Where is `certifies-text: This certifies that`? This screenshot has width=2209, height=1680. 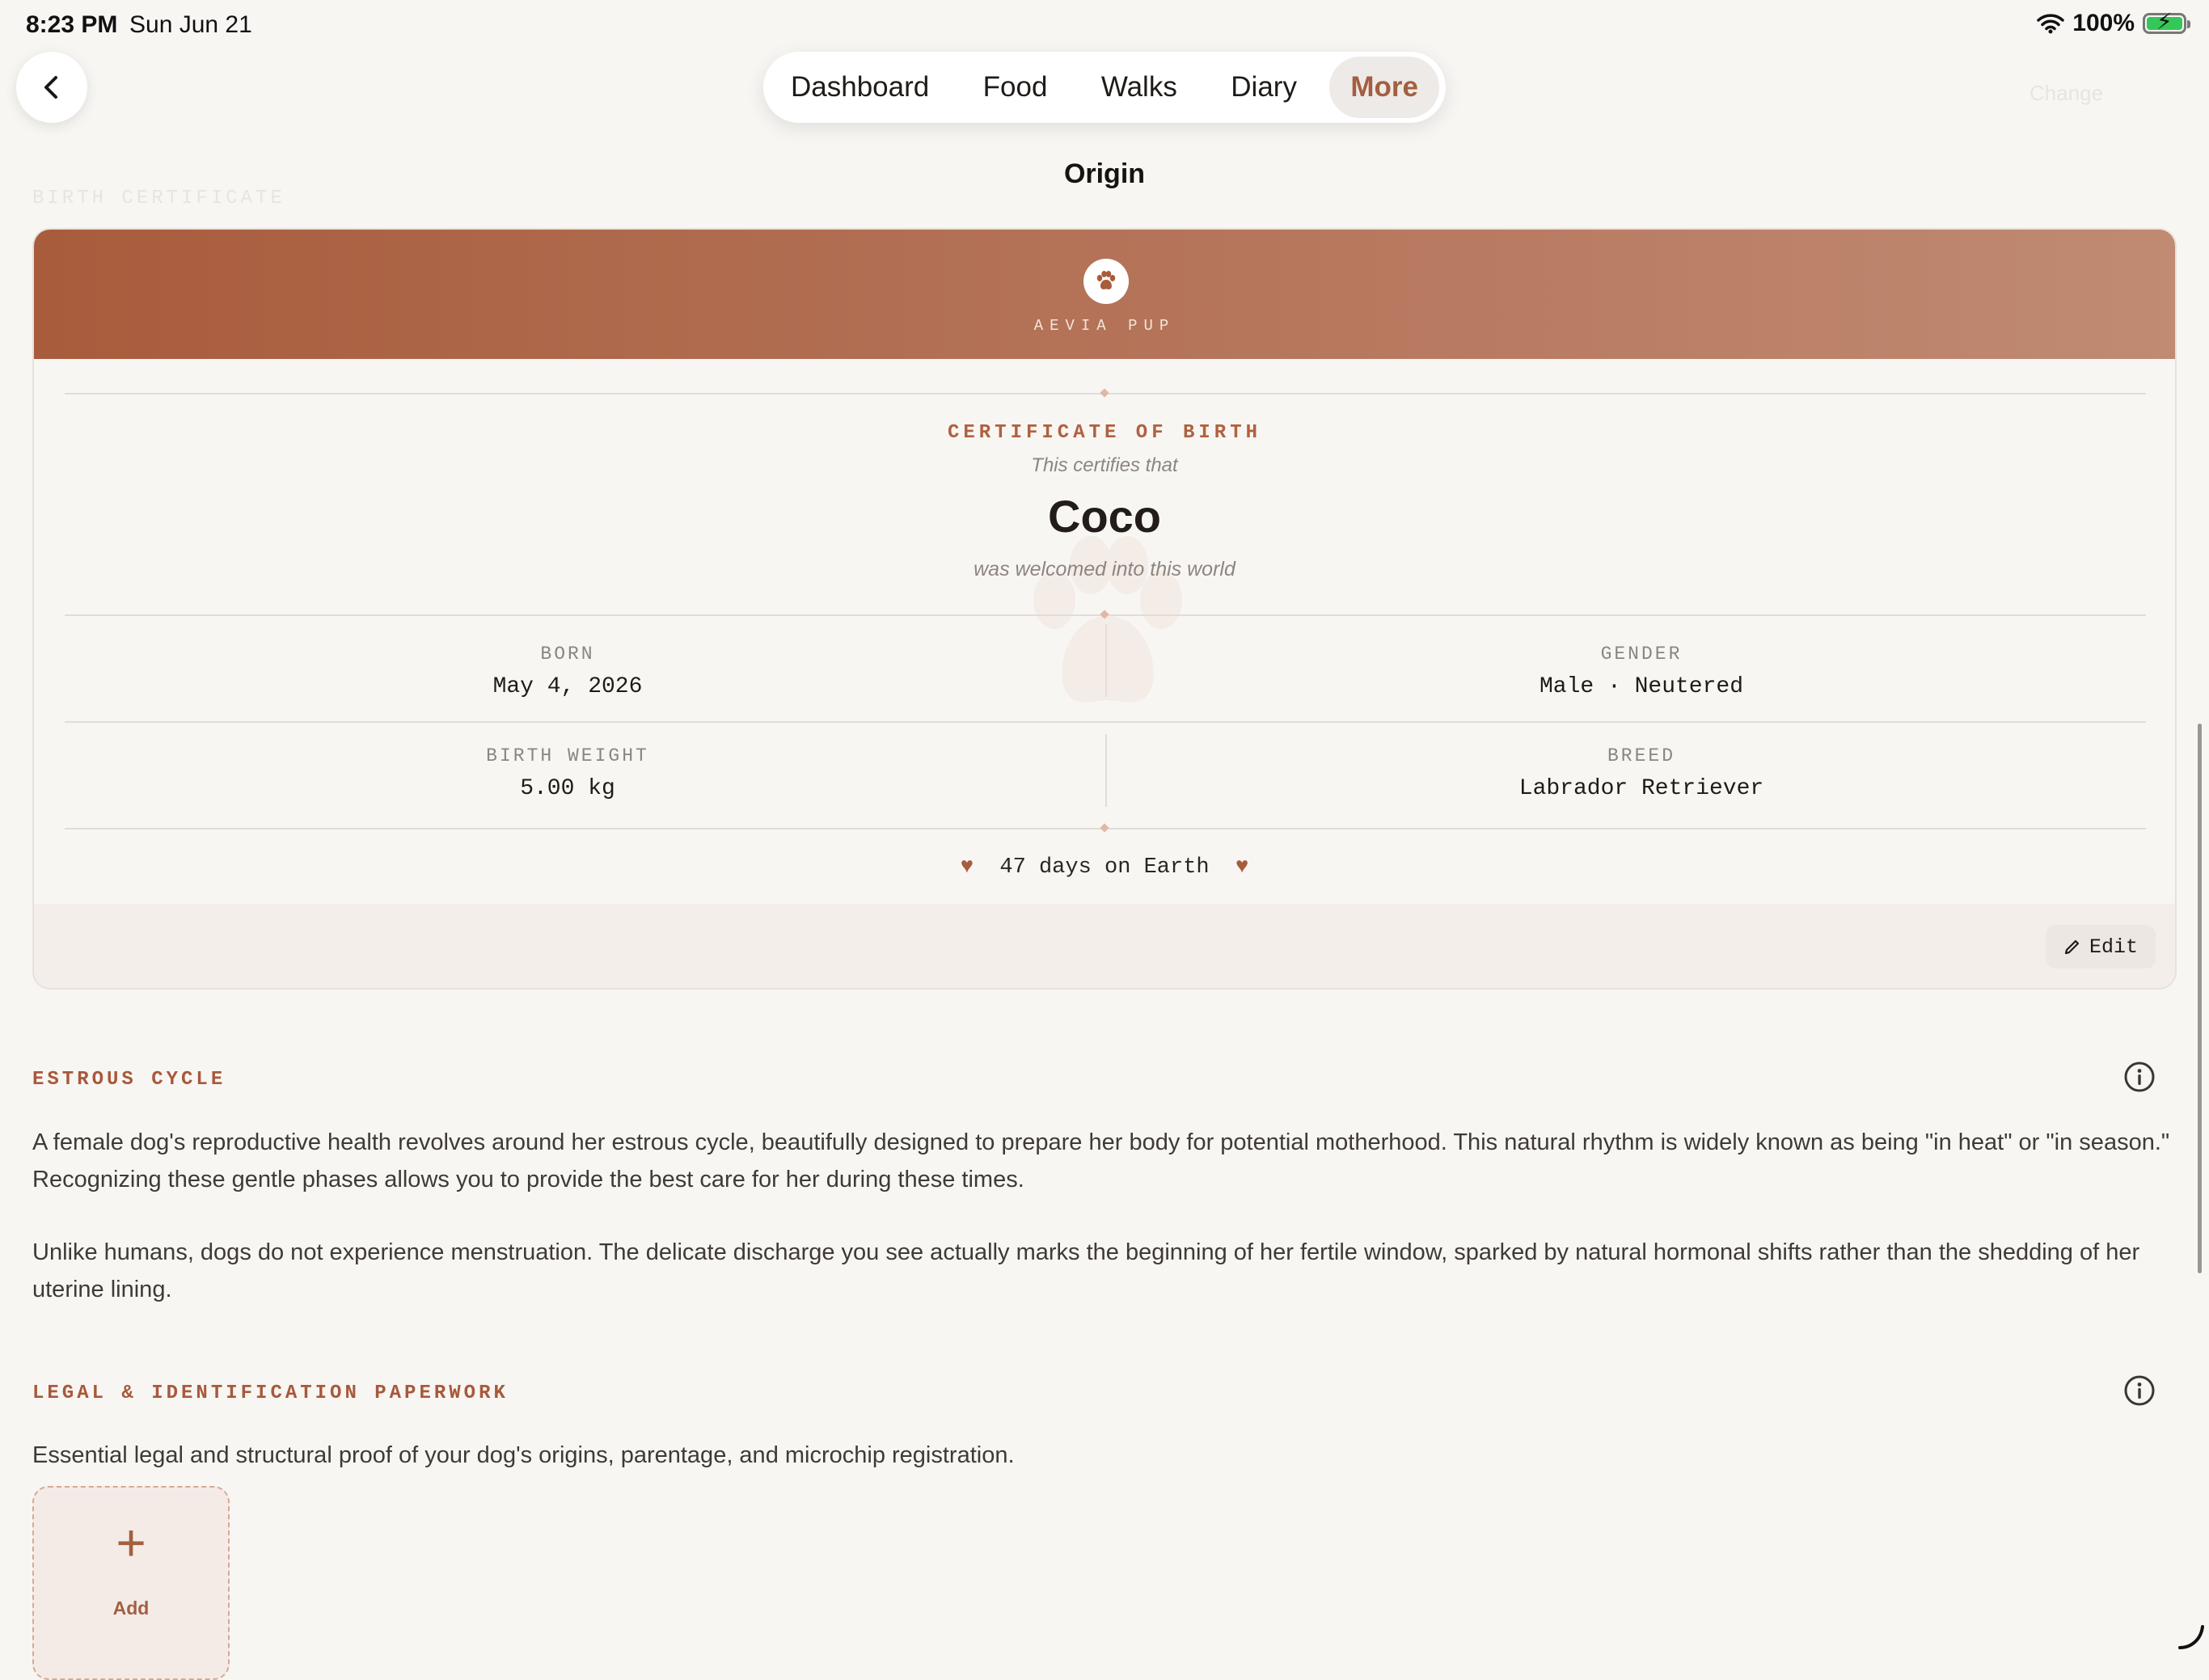
certifies-text: This certifies that is located at coordinates (1104, 465).